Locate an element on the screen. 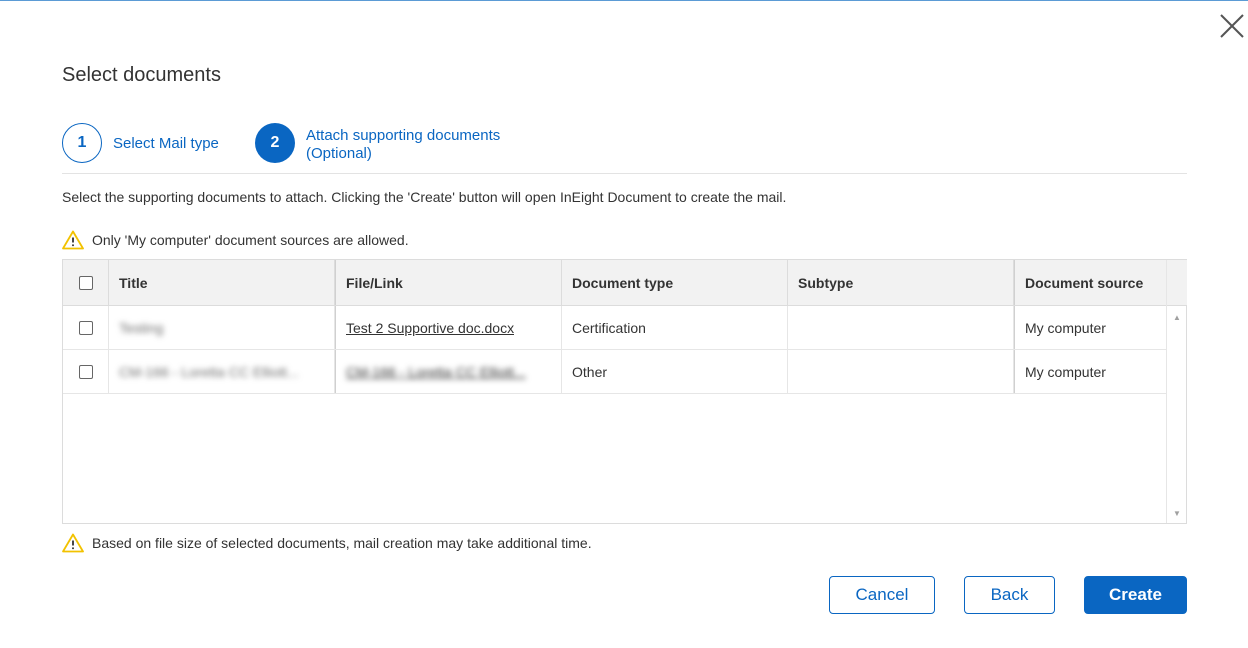 The height and width of the screenshot is (648, 1248). step-2-label-line2: (Optional) is located at coordinates (339, 153).